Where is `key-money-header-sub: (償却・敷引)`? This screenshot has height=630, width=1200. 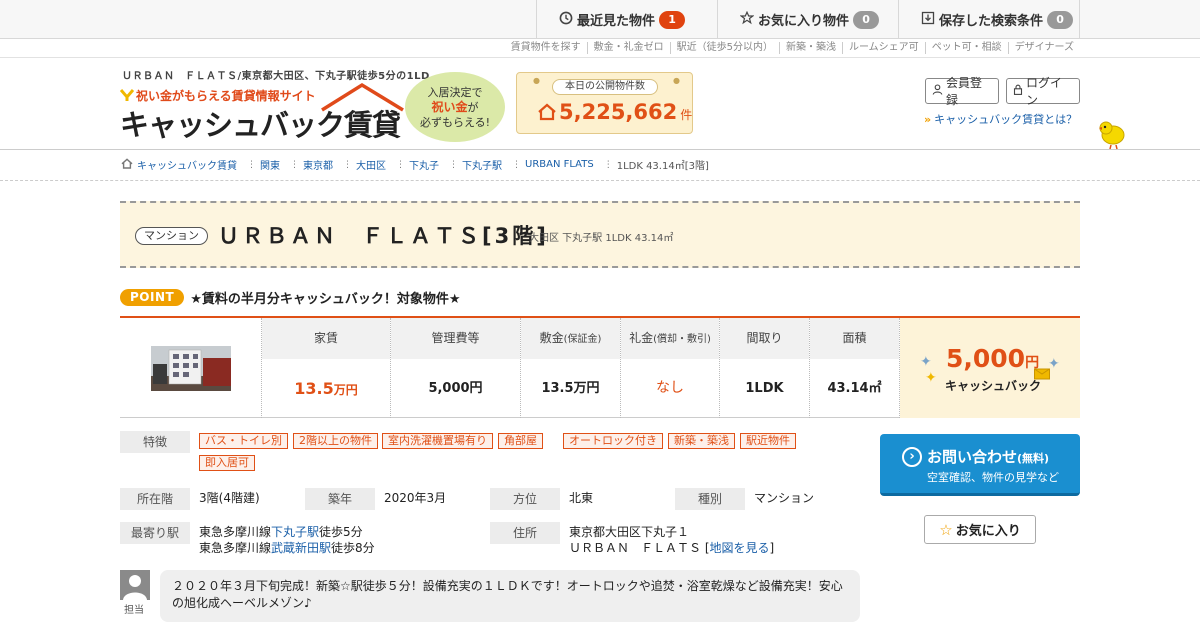 key-money-header-sub: (償却・敷引) is located at coordinates (682, 339).